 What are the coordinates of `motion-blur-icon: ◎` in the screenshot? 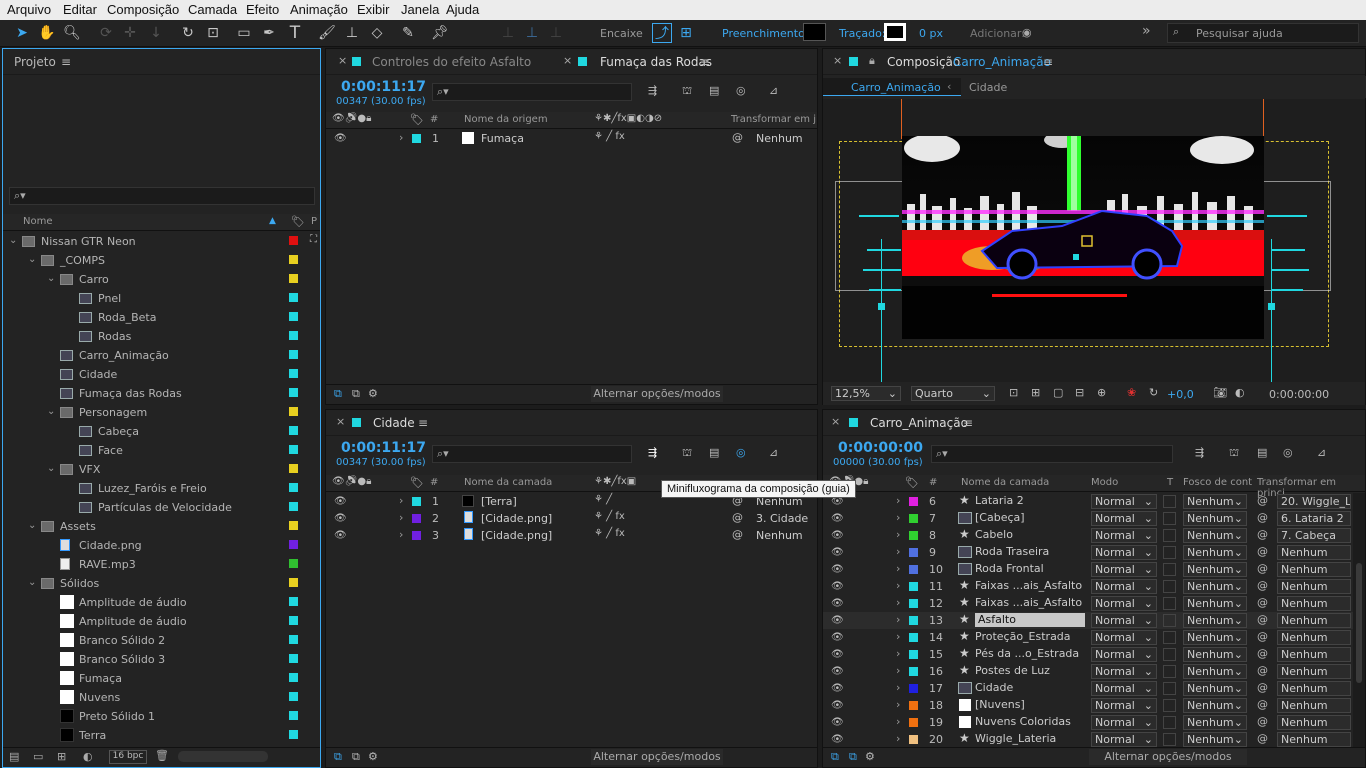 It's located at (1288, 452).